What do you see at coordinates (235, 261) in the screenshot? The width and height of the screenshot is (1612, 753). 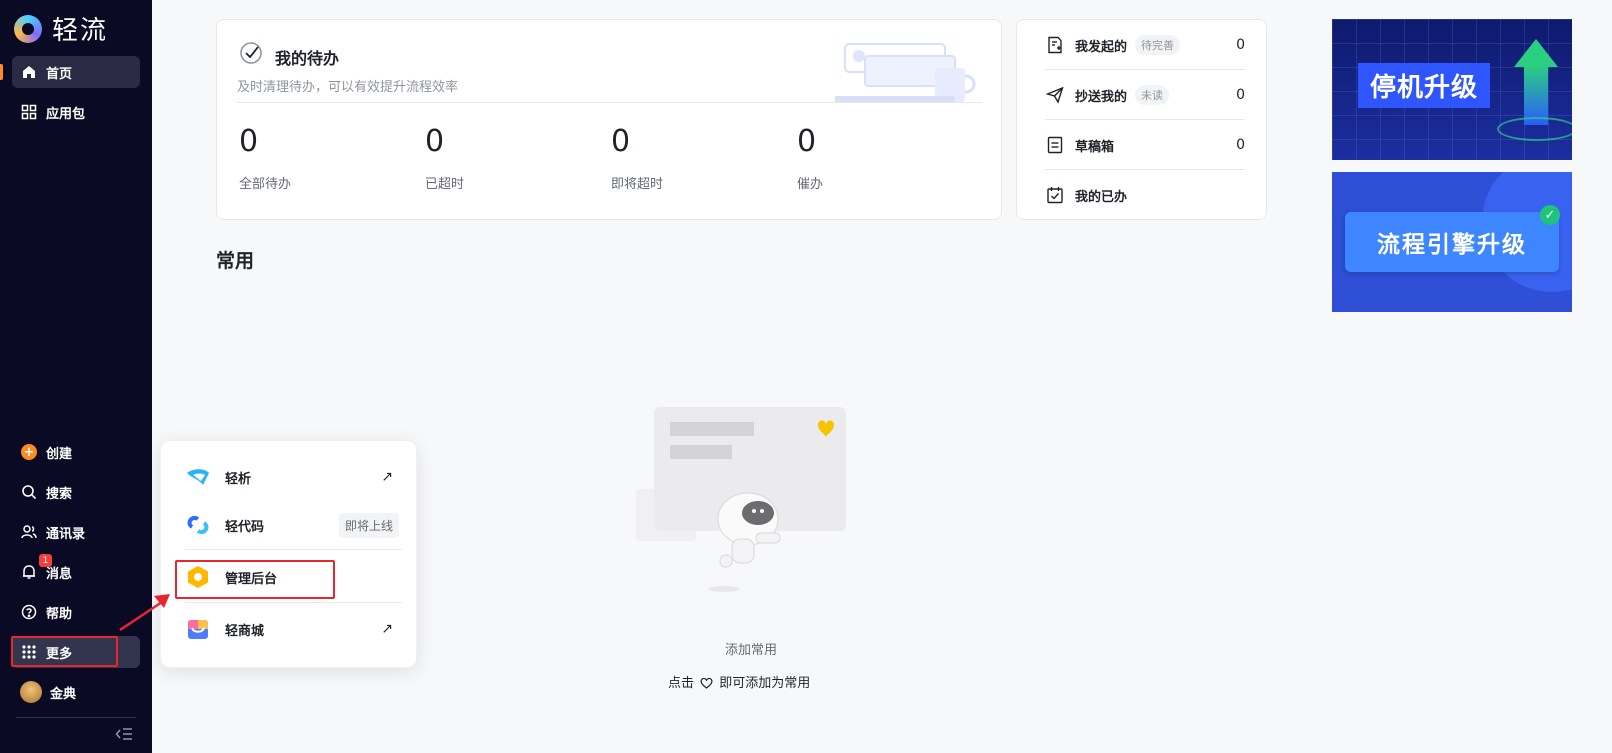 I see `section-title-common: 常用` at bounding box center [235, 261].